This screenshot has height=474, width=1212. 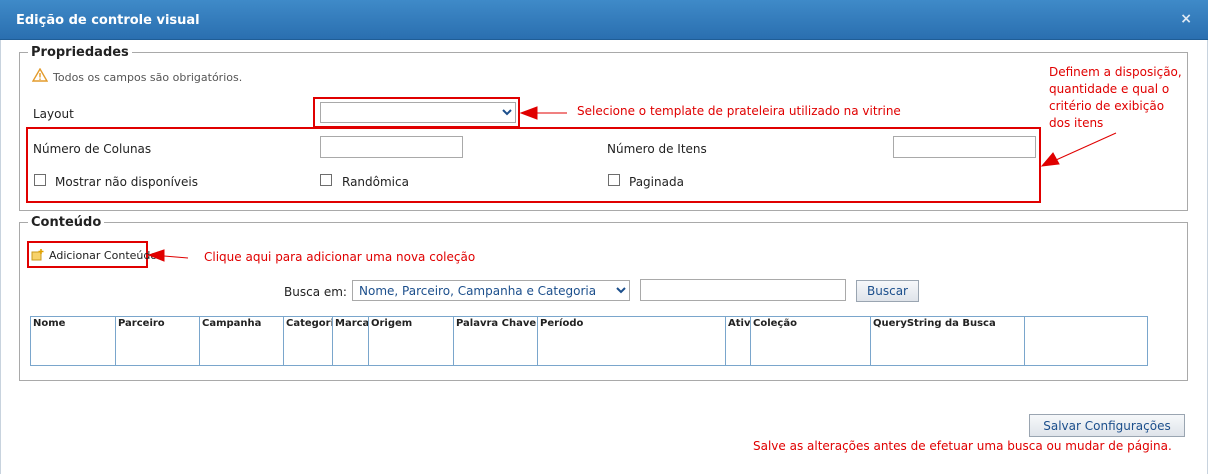 What do you see at coordinates (108, 20) in the screenshot?
I see `dialog-title: Edição de controle visual` at bounding box center [108, 20].